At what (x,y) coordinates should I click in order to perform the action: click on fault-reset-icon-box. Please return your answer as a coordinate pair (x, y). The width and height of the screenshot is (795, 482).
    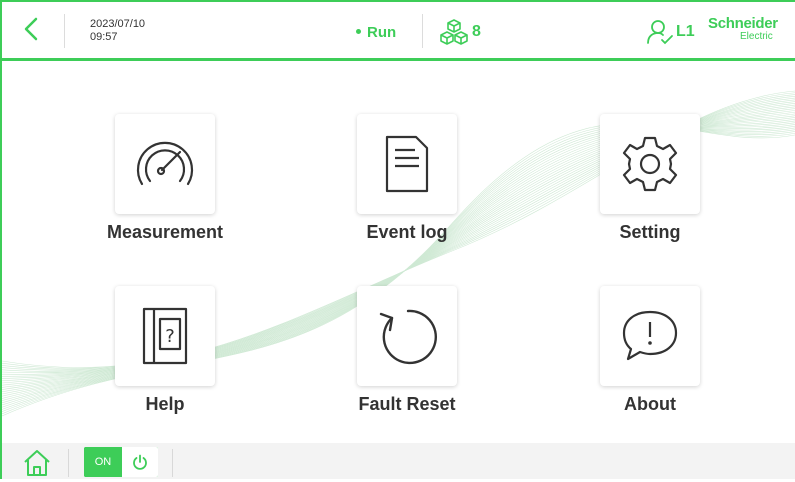
    Looking at the image, I should click on (407, 336).